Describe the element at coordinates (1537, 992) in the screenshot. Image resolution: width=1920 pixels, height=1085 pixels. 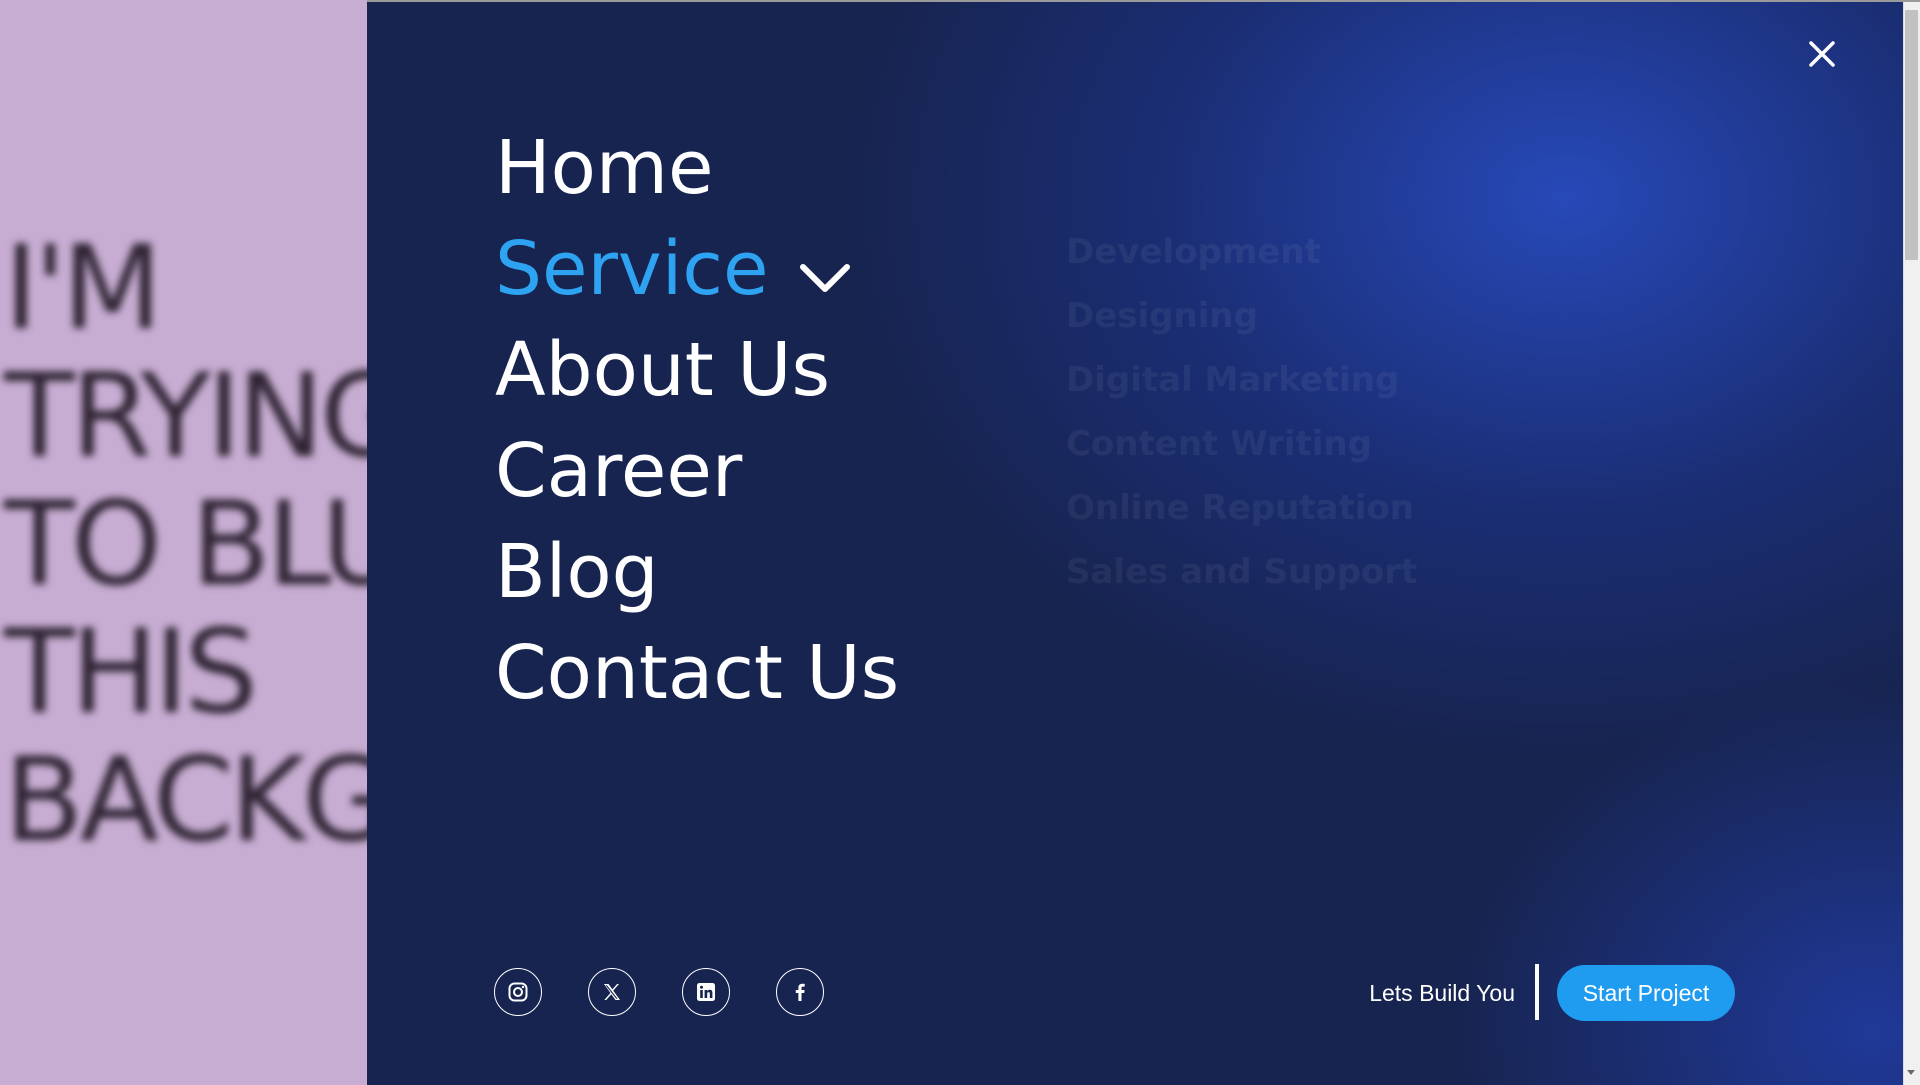
I see `cta-divider` at that location.